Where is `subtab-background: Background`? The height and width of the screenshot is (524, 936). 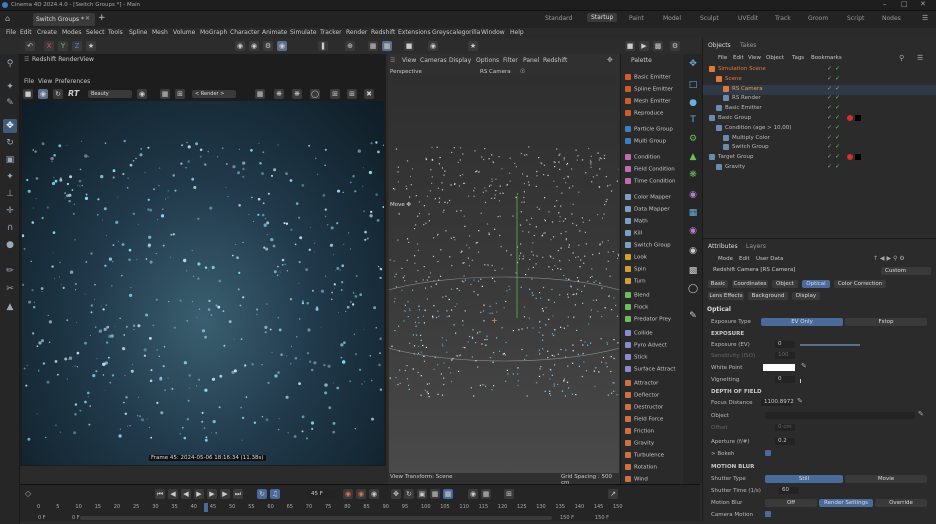
subtab-background: Background is located at coordinates (768, 296).